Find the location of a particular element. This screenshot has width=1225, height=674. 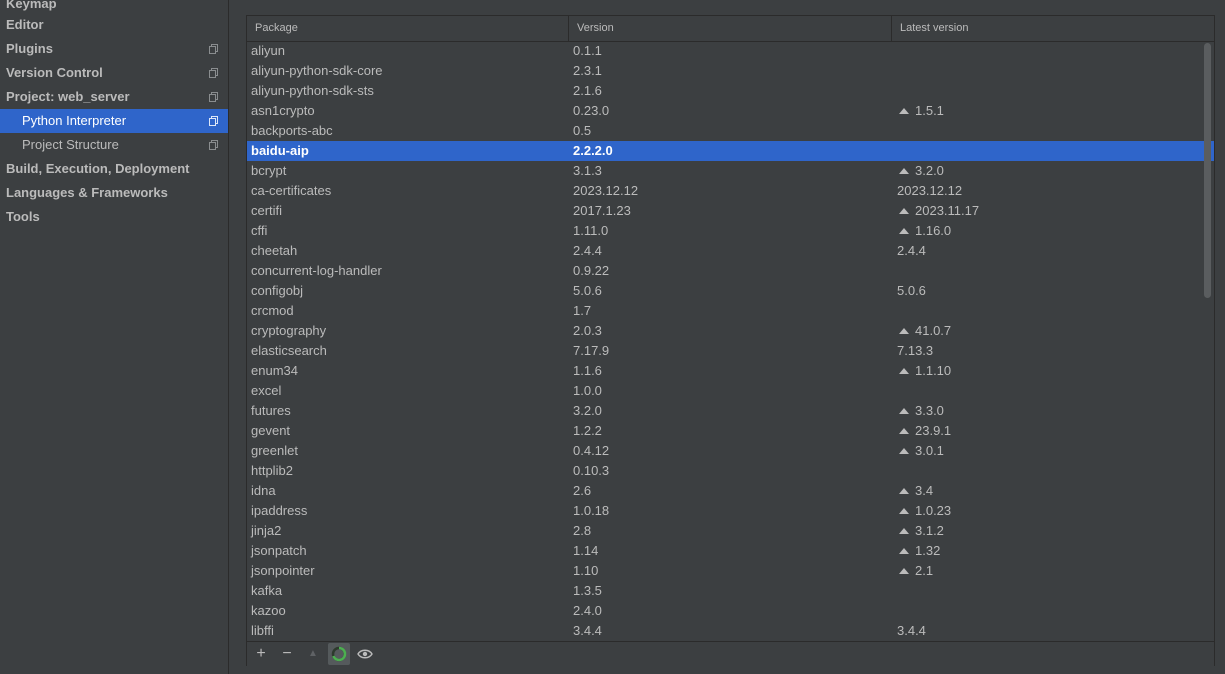

table-header: Package Version Latest version is located at coordinates (730, 29).